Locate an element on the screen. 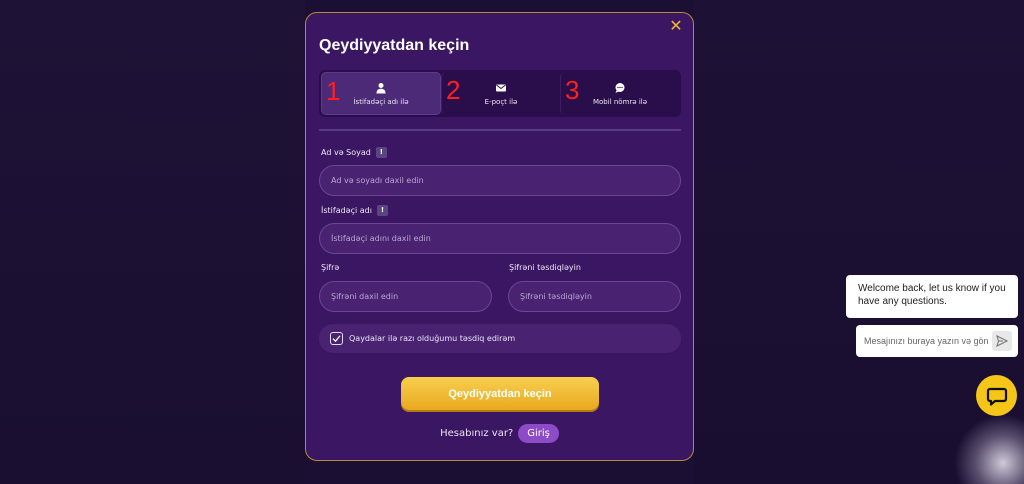  tab-label: E-poçt ilə is located at coordinates (501, 101).